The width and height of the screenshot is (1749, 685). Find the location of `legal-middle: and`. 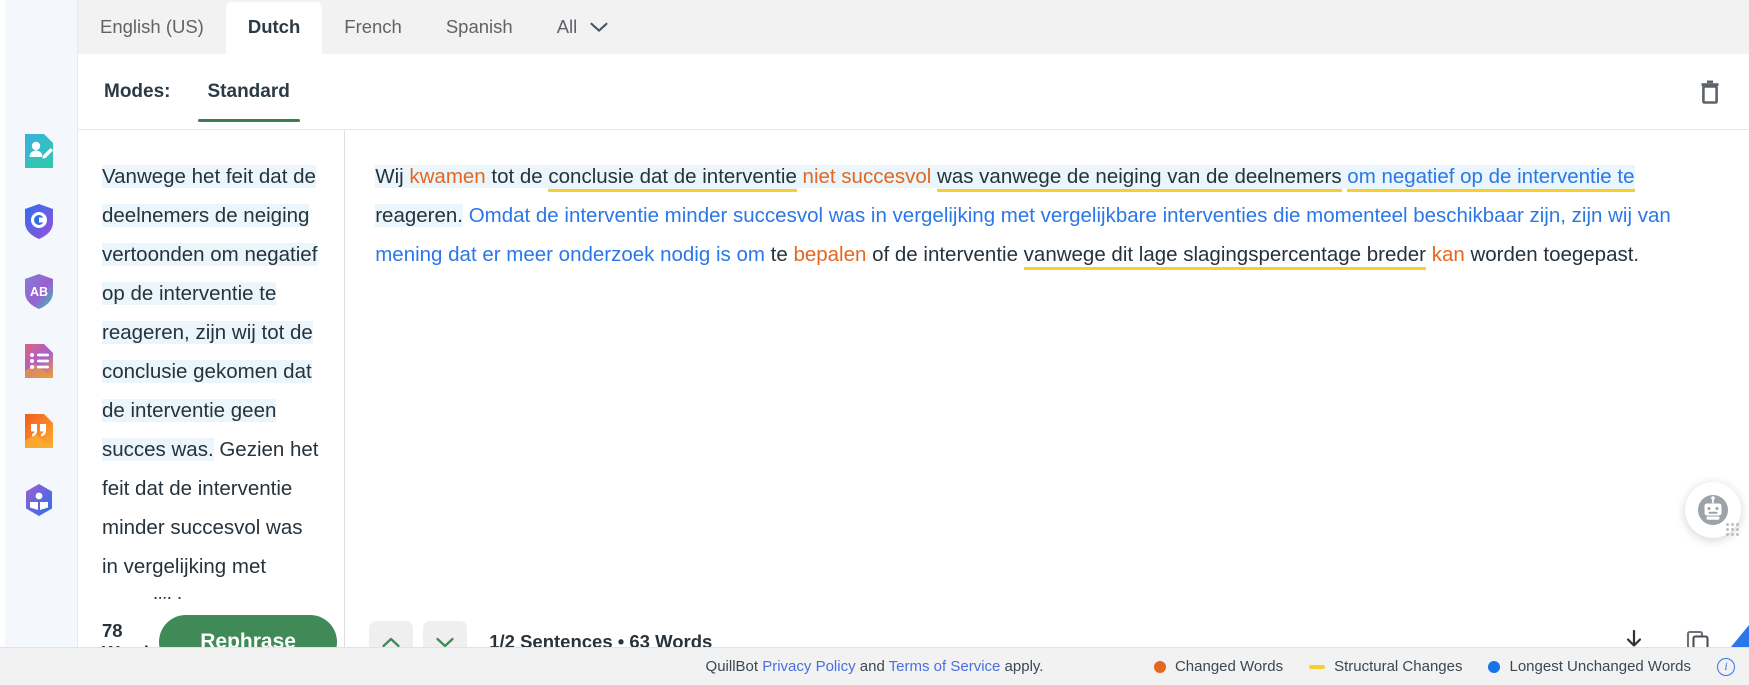

legal-middle: and is located at coordinates (872, 666).